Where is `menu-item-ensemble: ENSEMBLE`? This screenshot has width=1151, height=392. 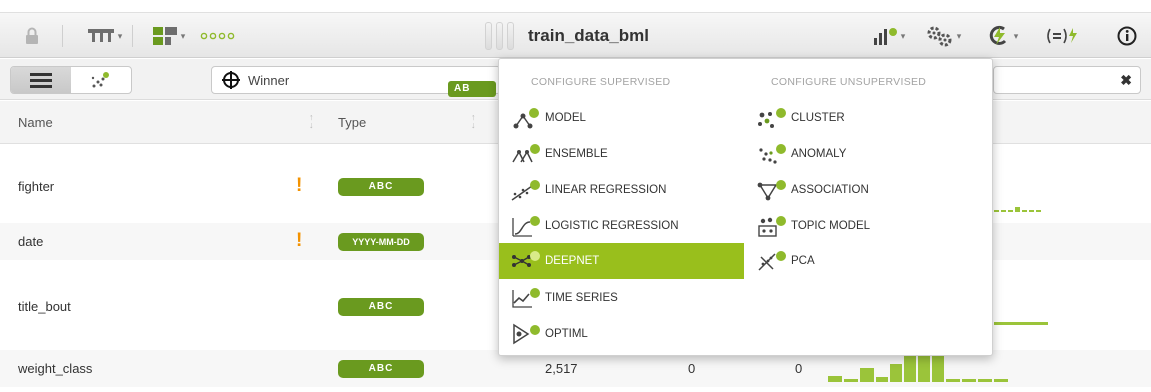
menu-item-ensemble: ENSEMBLE is located at coordinates (626, 154).